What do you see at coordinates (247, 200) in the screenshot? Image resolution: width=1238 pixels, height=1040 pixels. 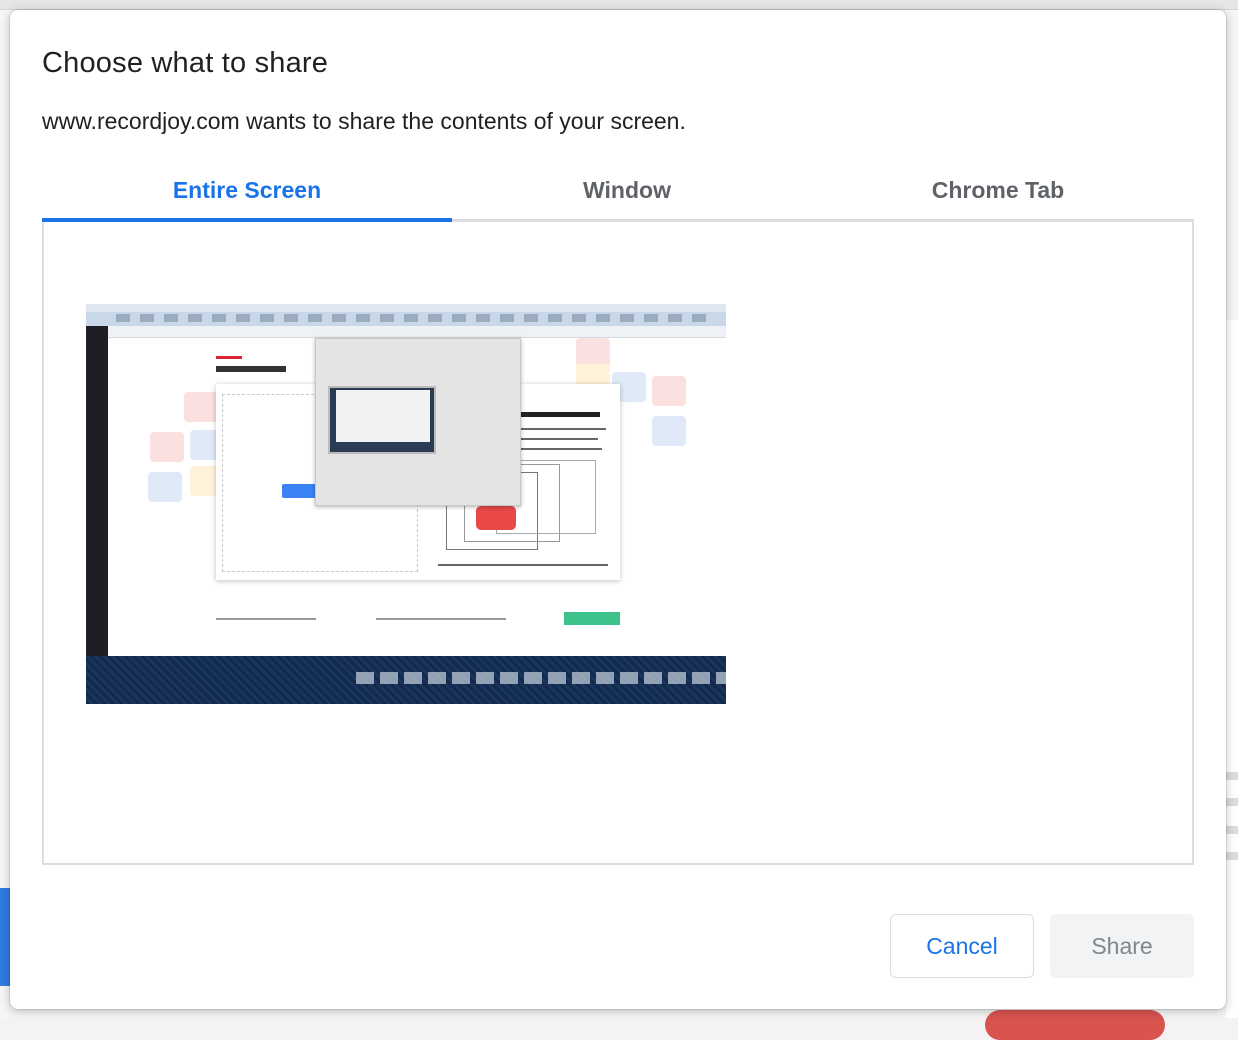 I see `tab-entire-screen: Entire Screen` at bounding box center [247, 200].